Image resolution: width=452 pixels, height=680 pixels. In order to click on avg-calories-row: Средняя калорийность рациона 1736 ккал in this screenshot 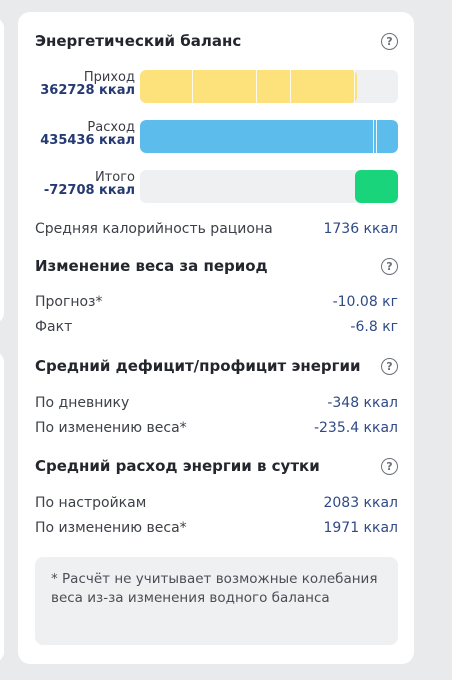, I will do `click(216, 229)`.